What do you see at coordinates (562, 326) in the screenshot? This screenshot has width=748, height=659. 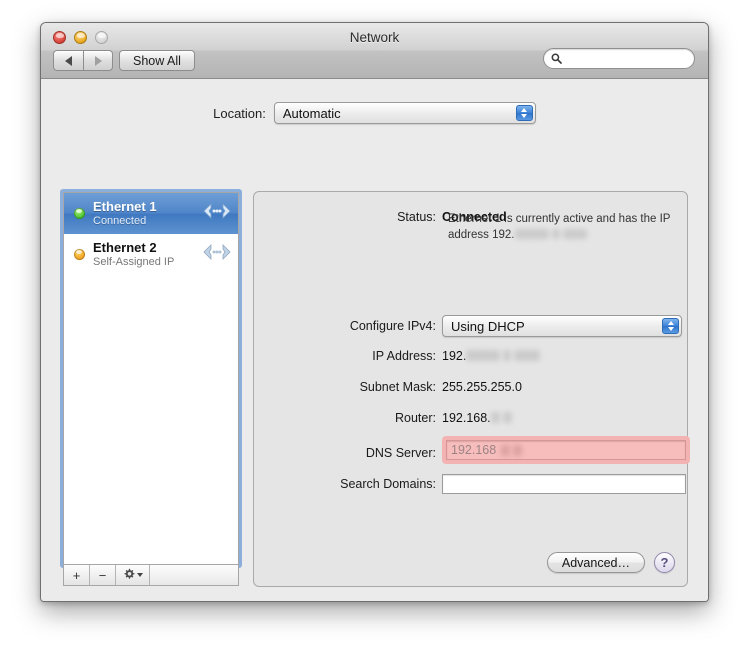 I see `configure-ipv4-popup-button: Using DHCP` at bounding box center [562, 326].